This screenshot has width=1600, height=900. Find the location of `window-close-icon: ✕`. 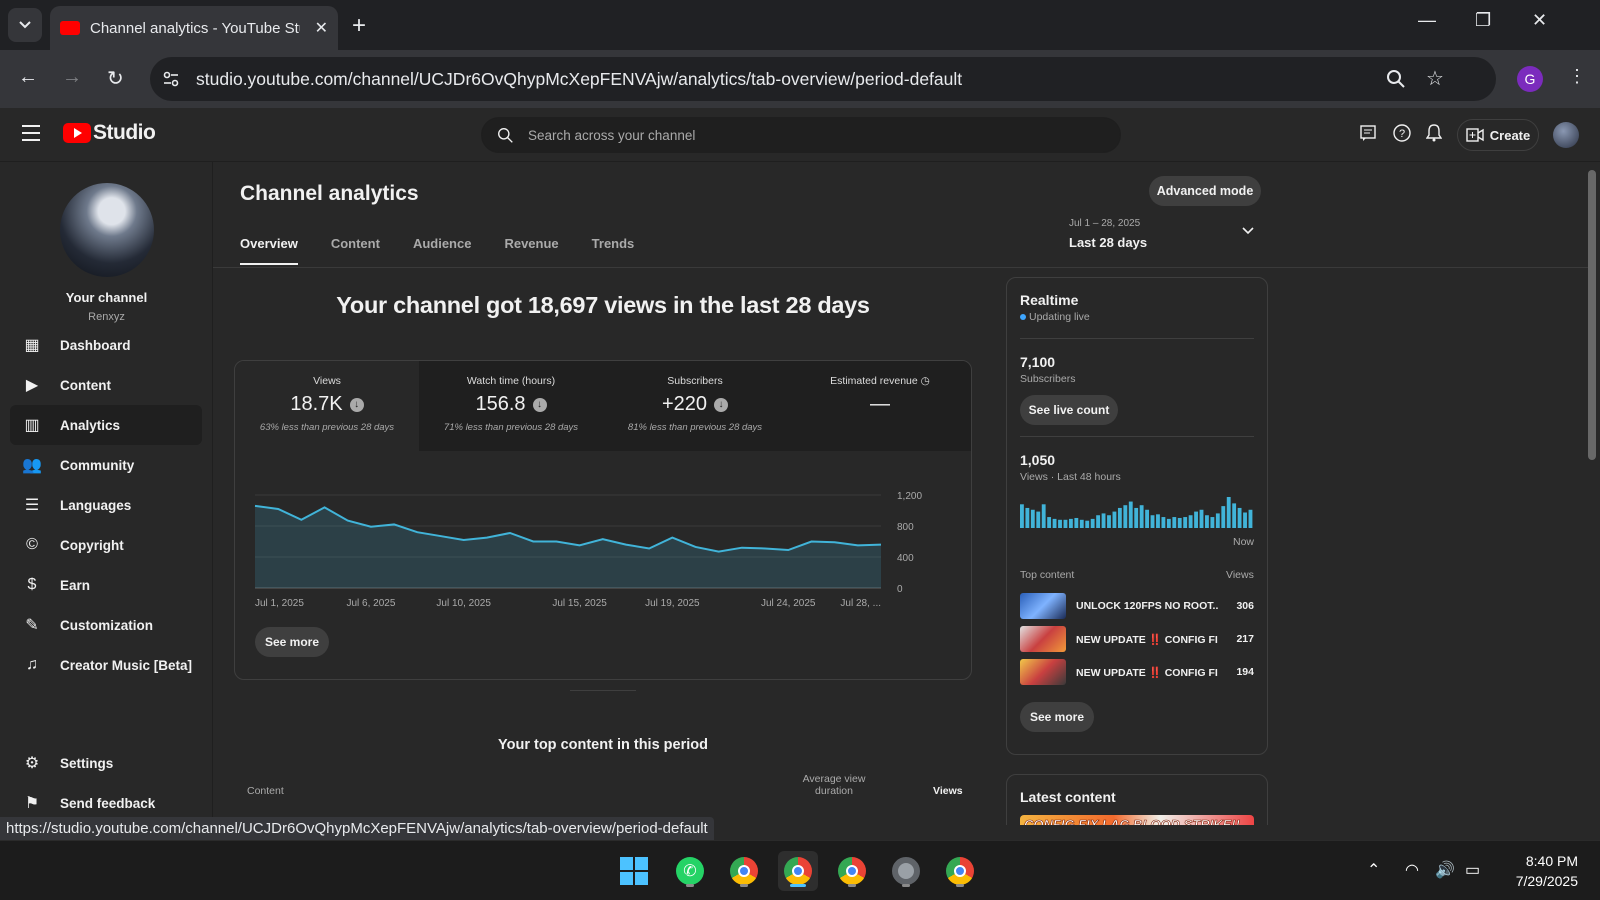

window-close-icon: ✕ is located at coordinates (1539, 20).